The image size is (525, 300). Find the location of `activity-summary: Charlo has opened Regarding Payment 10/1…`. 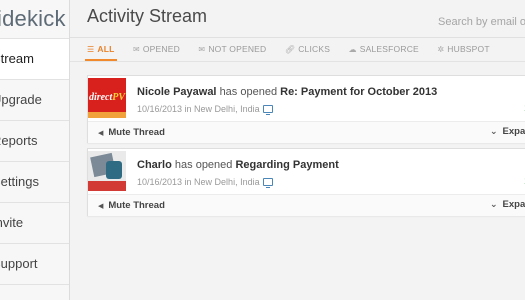

activity-summary: Charlo has opened Regarding Payment 10/1… is located at coordinates (306, 171).